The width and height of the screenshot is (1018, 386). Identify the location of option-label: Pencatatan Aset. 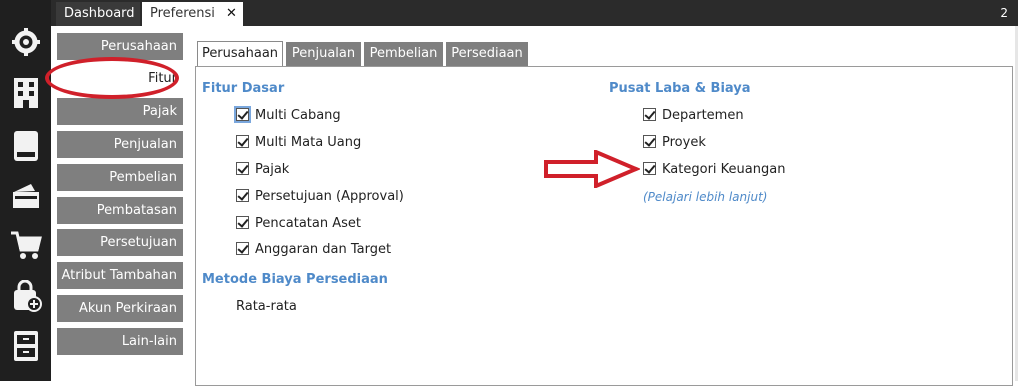
(308, 223).